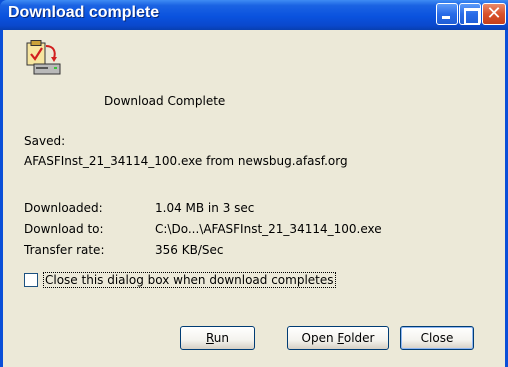  I want to click on open-folder-label-pre: Open, so click(319, 338).